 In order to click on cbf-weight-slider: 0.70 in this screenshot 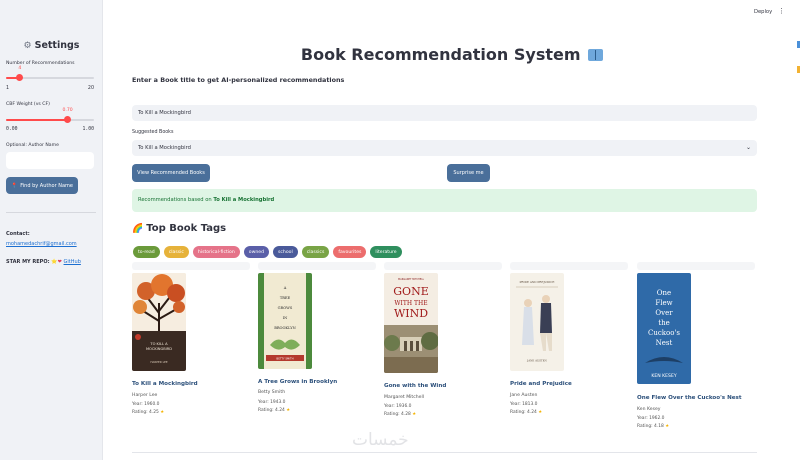, I will do `click(50, 116)`.